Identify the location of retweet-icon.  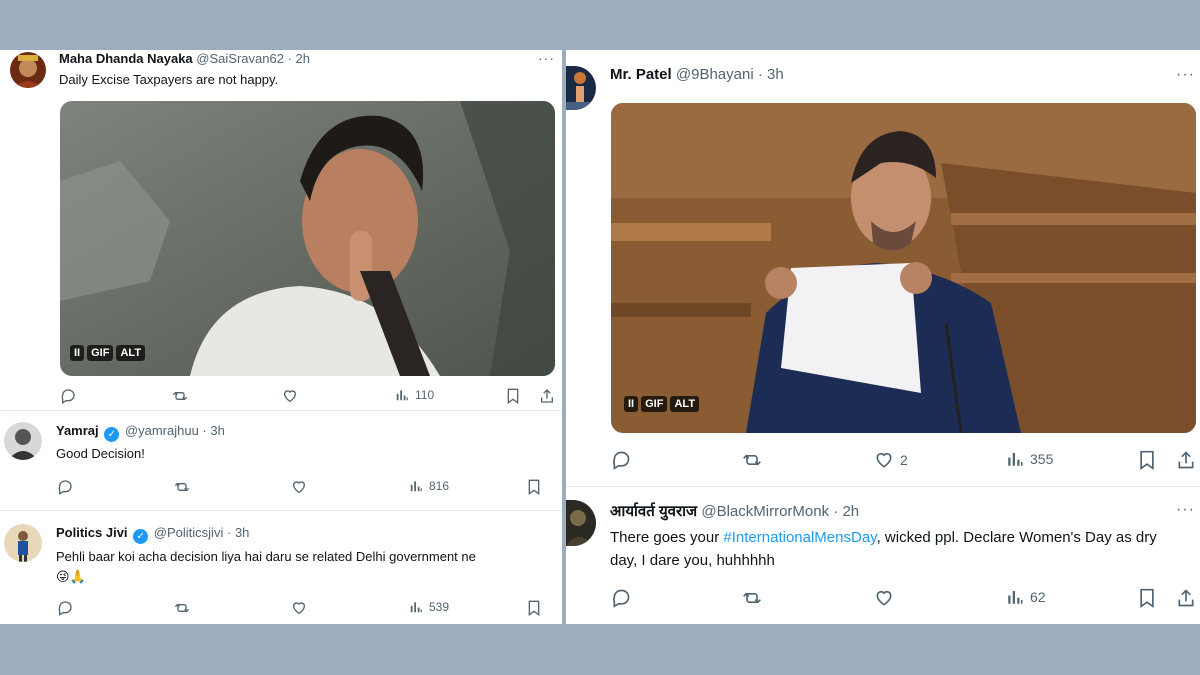
(182, 608).